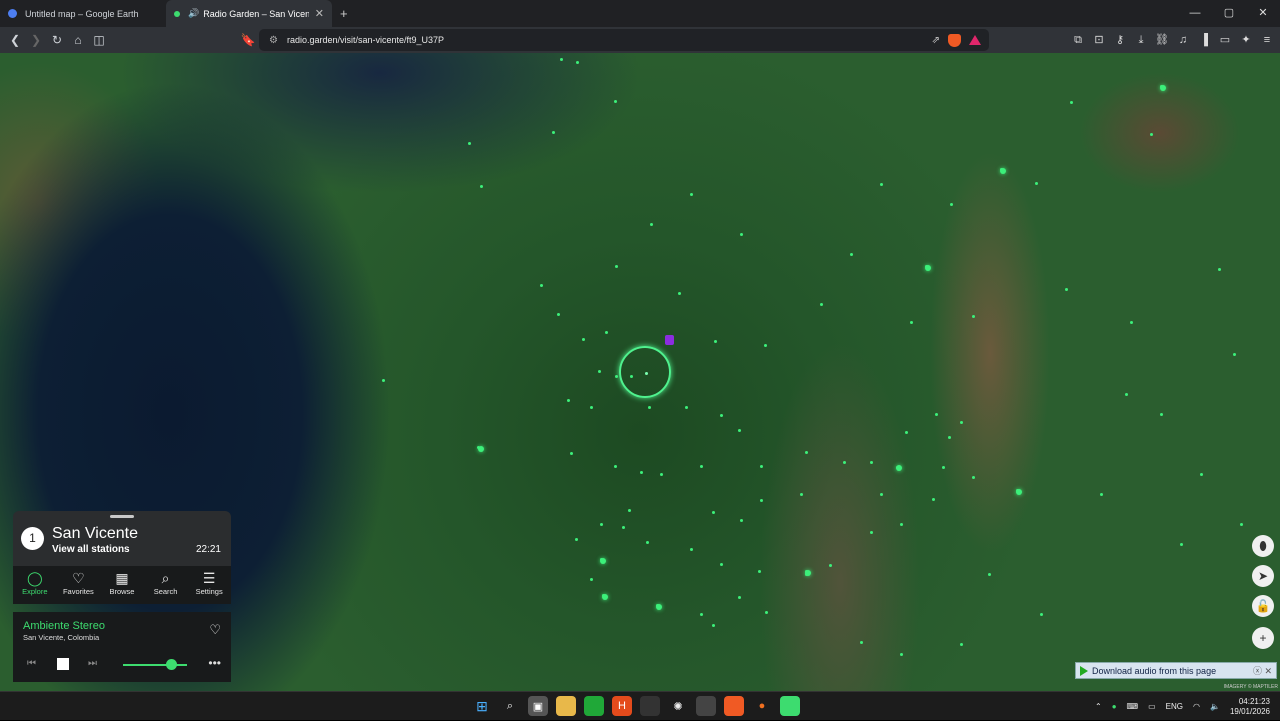 The image size is (1280, 721). Describe the element at coordinates (1141, 40) in the screenshot. I see `download-icon: ⤓` at that location.